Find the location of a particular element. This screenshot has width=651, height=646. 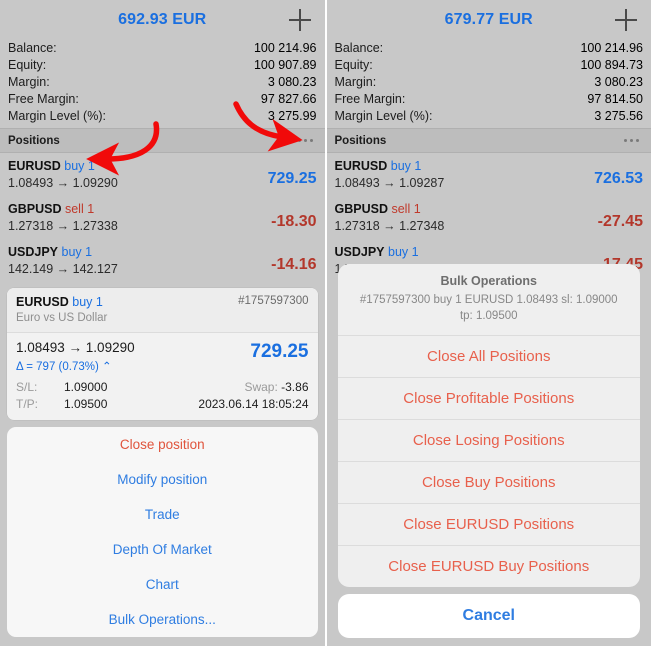

position-profit: 726.53 is located at coordinates (618, 178).